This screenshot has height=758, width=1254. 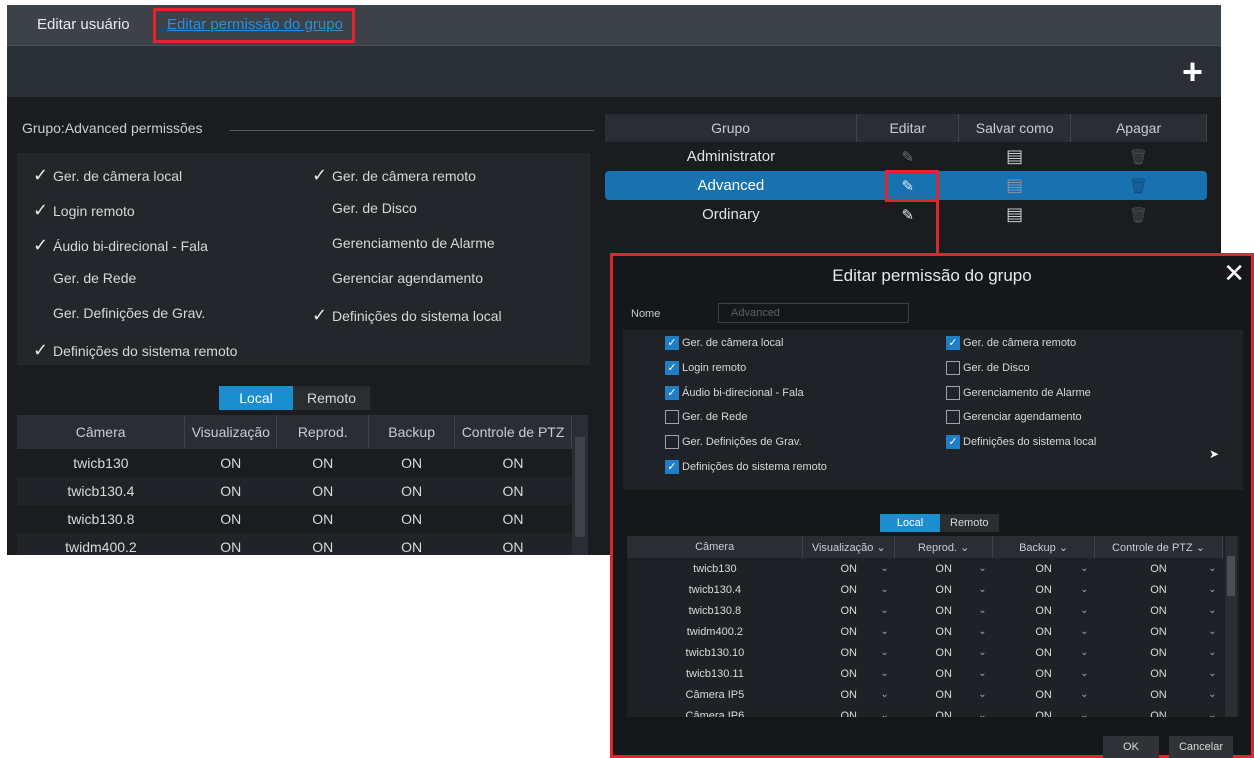 What do you see at coordinates (83, 24) in the screenshot?
I see `tab-edit-user: Editar usuário` at bounding box center [83, 24].